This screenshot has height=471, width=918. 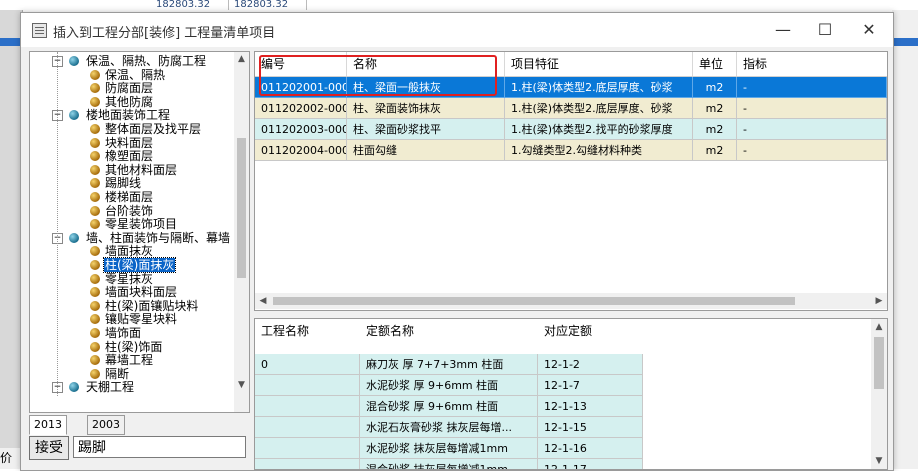 I want to click on cell-name: 水泥砂浆 厚 9+6mm 柱面, so click(x=449, y=385).